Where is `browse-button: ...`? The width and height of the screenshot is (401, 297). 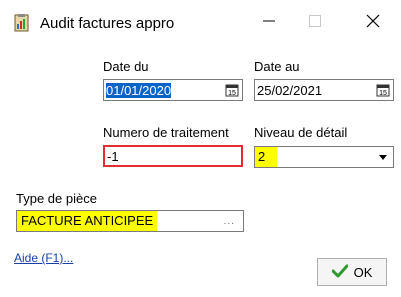 browse-button: ... is located at coordinates (229, 221).